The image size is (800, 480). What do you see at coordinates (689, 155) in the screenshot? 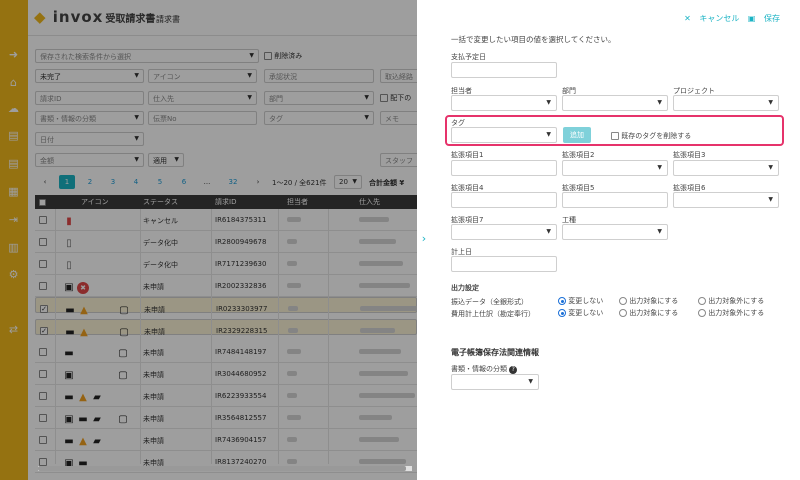
I see `ext3-label: 拡張項目3` at bounding box center [689, 155].